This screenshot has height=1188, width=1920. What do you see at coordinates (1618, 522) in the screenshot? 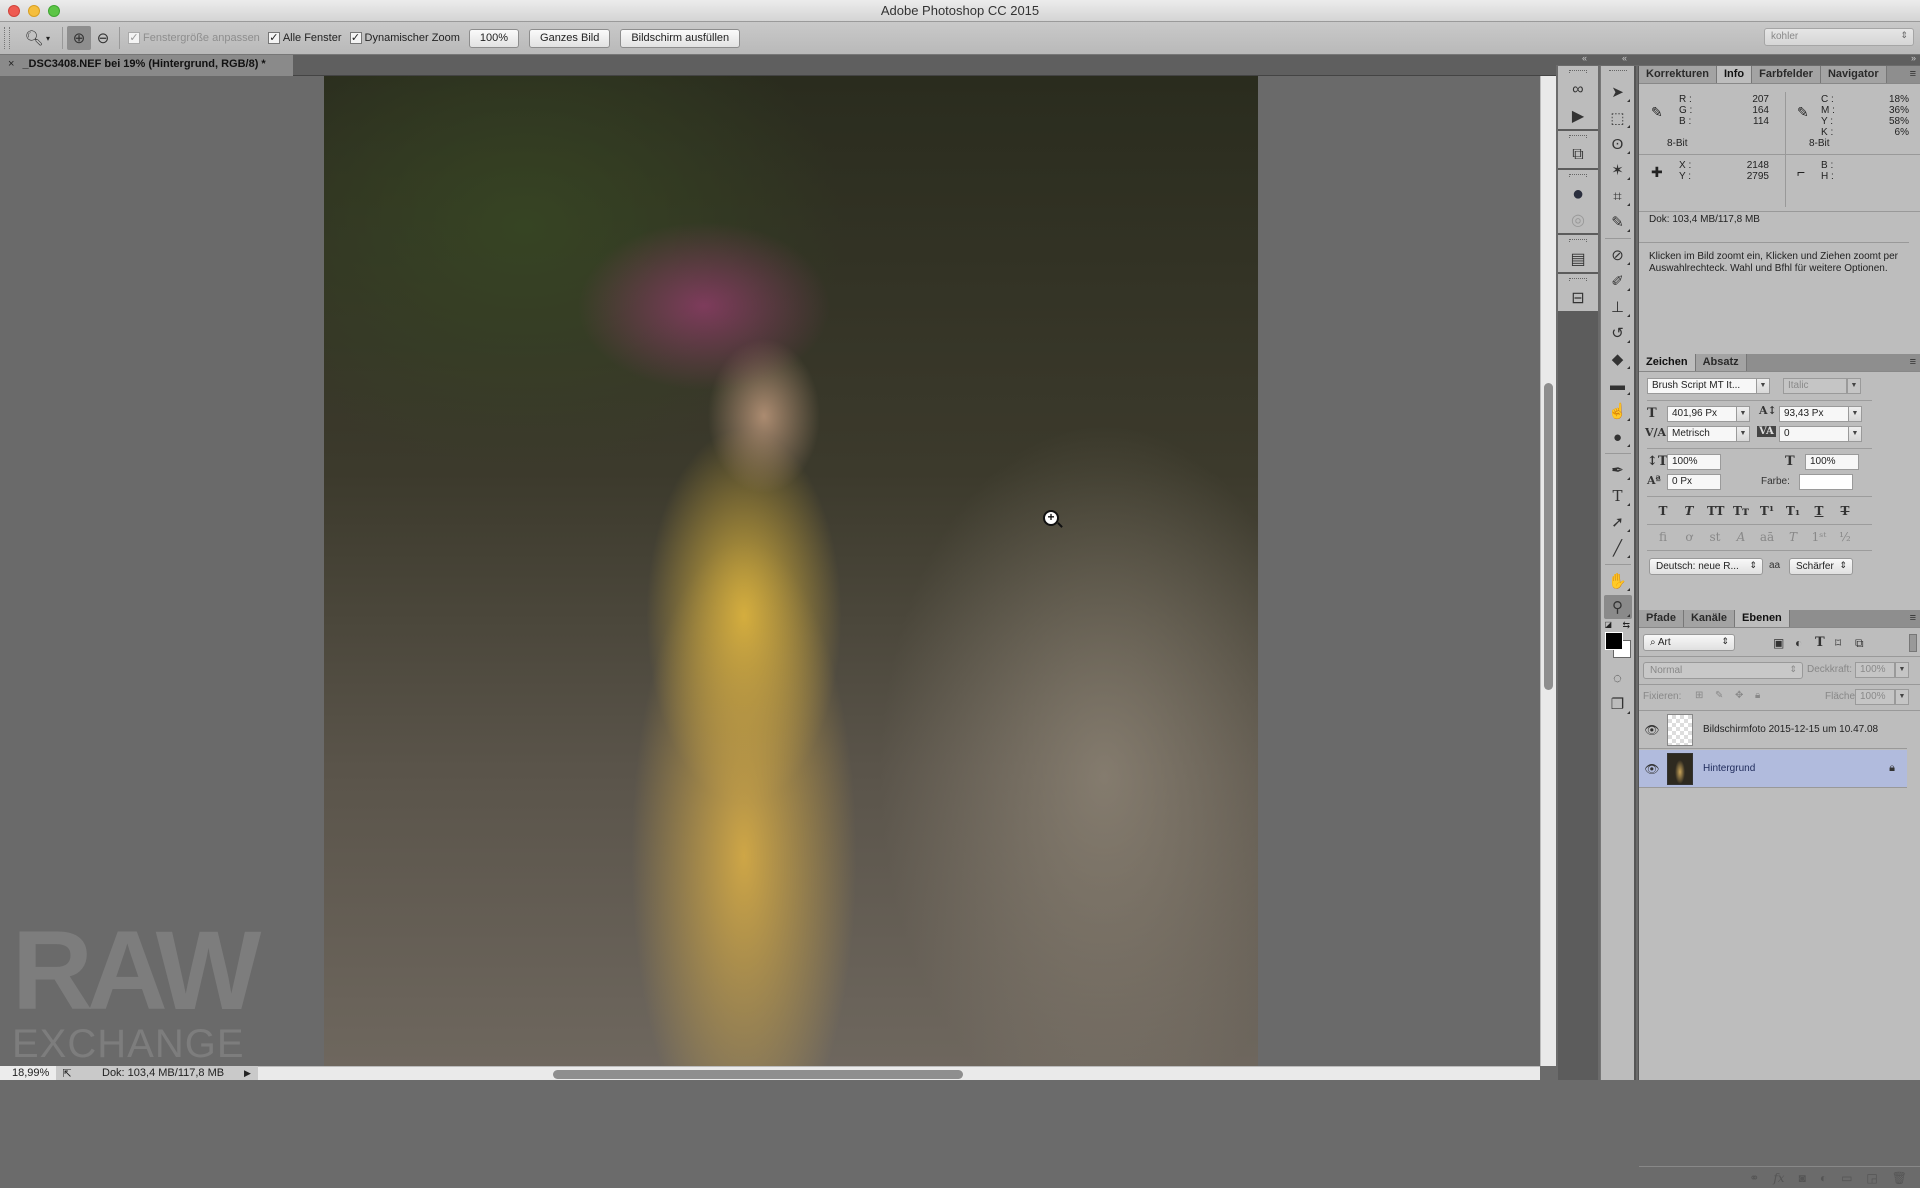
I see `path-selection-tool-icon: ➚` at bounding box center [1618, 522].